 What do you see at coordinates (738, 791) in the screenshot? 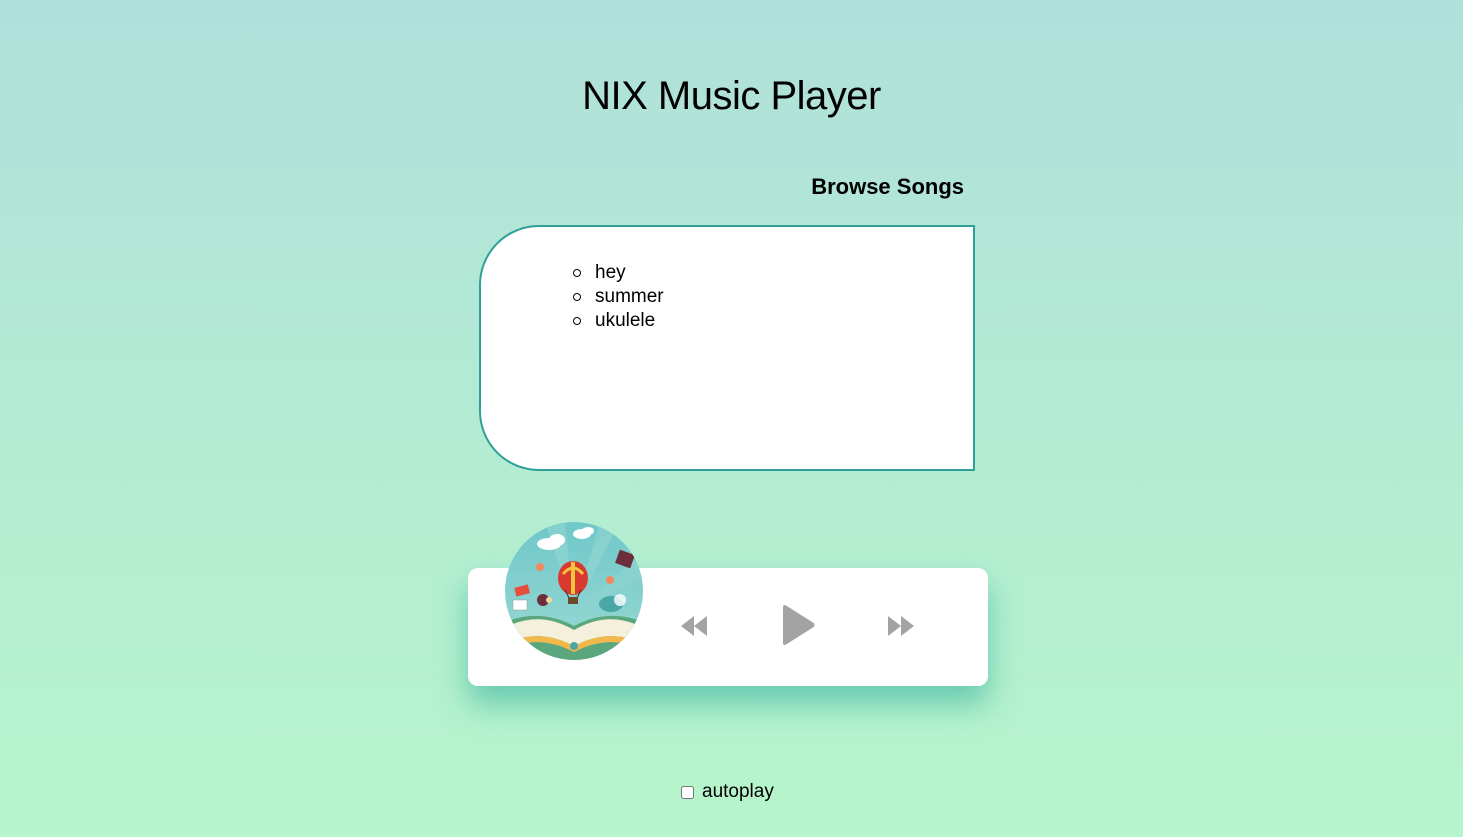
I see `autoplay-label: autoplay` at bounding box center [738, 791].